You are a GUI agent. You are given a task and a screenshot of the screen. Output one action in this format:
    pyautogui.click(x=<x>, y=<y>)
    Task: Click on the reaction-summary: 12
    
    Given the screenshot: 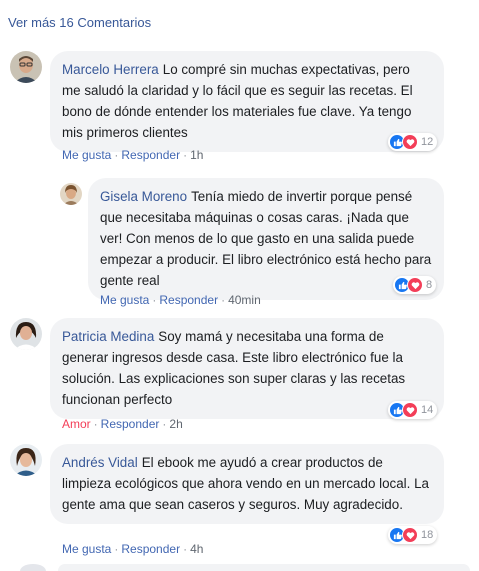 What is the action you would take?
    pyautogui.click(x=413, y=142)
    